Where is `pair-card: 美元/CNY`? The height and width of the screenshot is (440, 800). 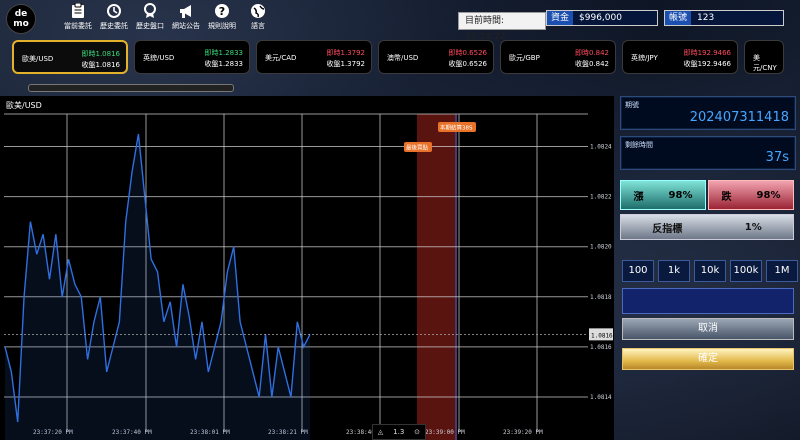
pair-card: 美元/CNY is located at coordinates (764, 57).